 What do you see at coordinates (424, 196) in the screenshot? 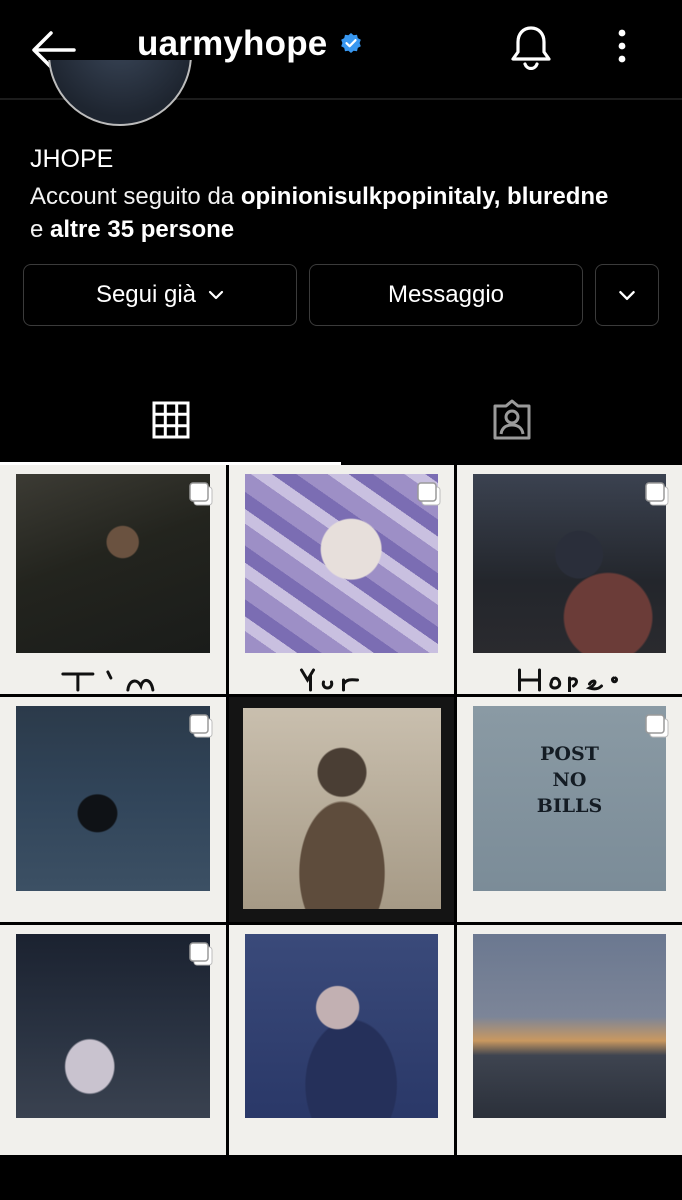
I see `followed-names: opinionisulkpopinitaly, bluredne` at bounding box center [424, 196].